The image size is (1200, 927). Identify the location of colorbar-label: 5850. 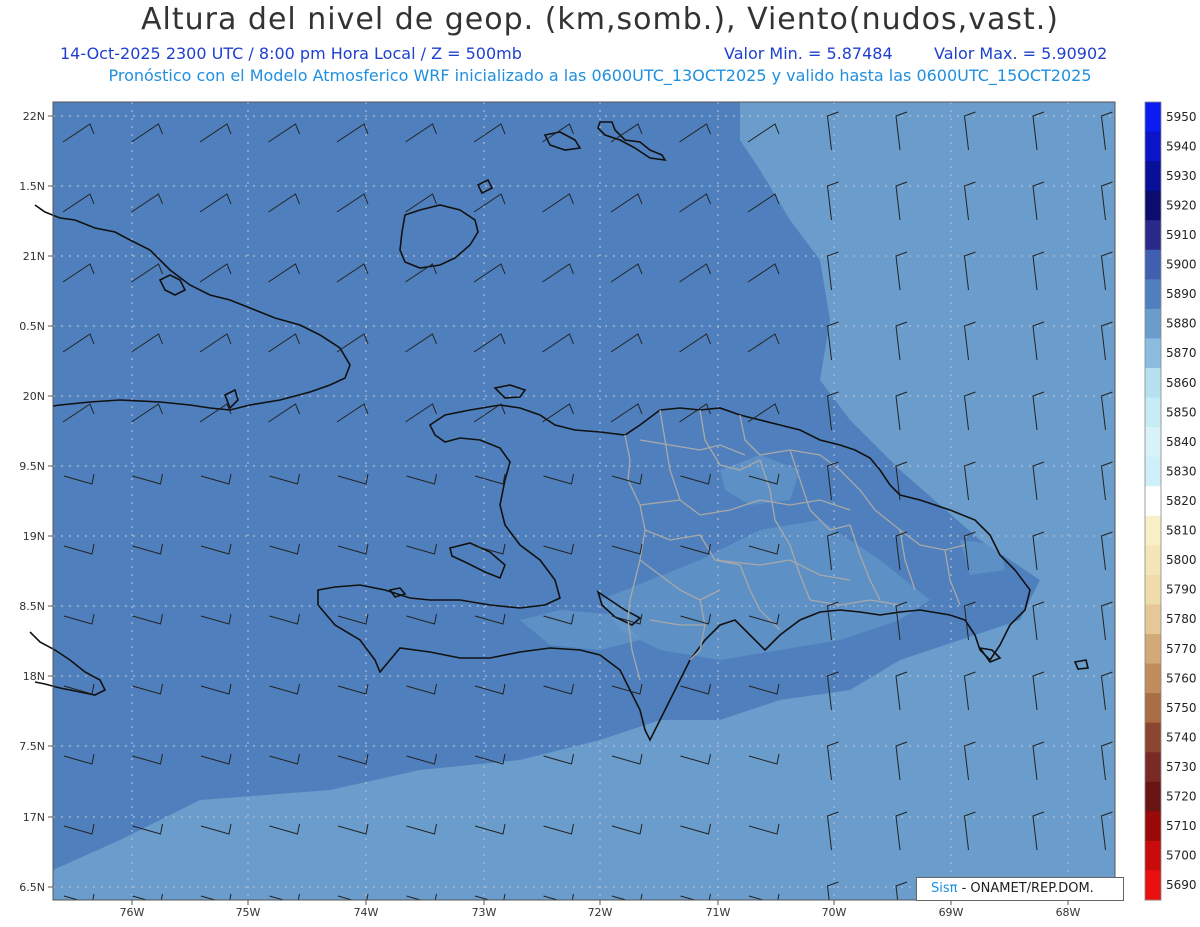
(1181, 412).